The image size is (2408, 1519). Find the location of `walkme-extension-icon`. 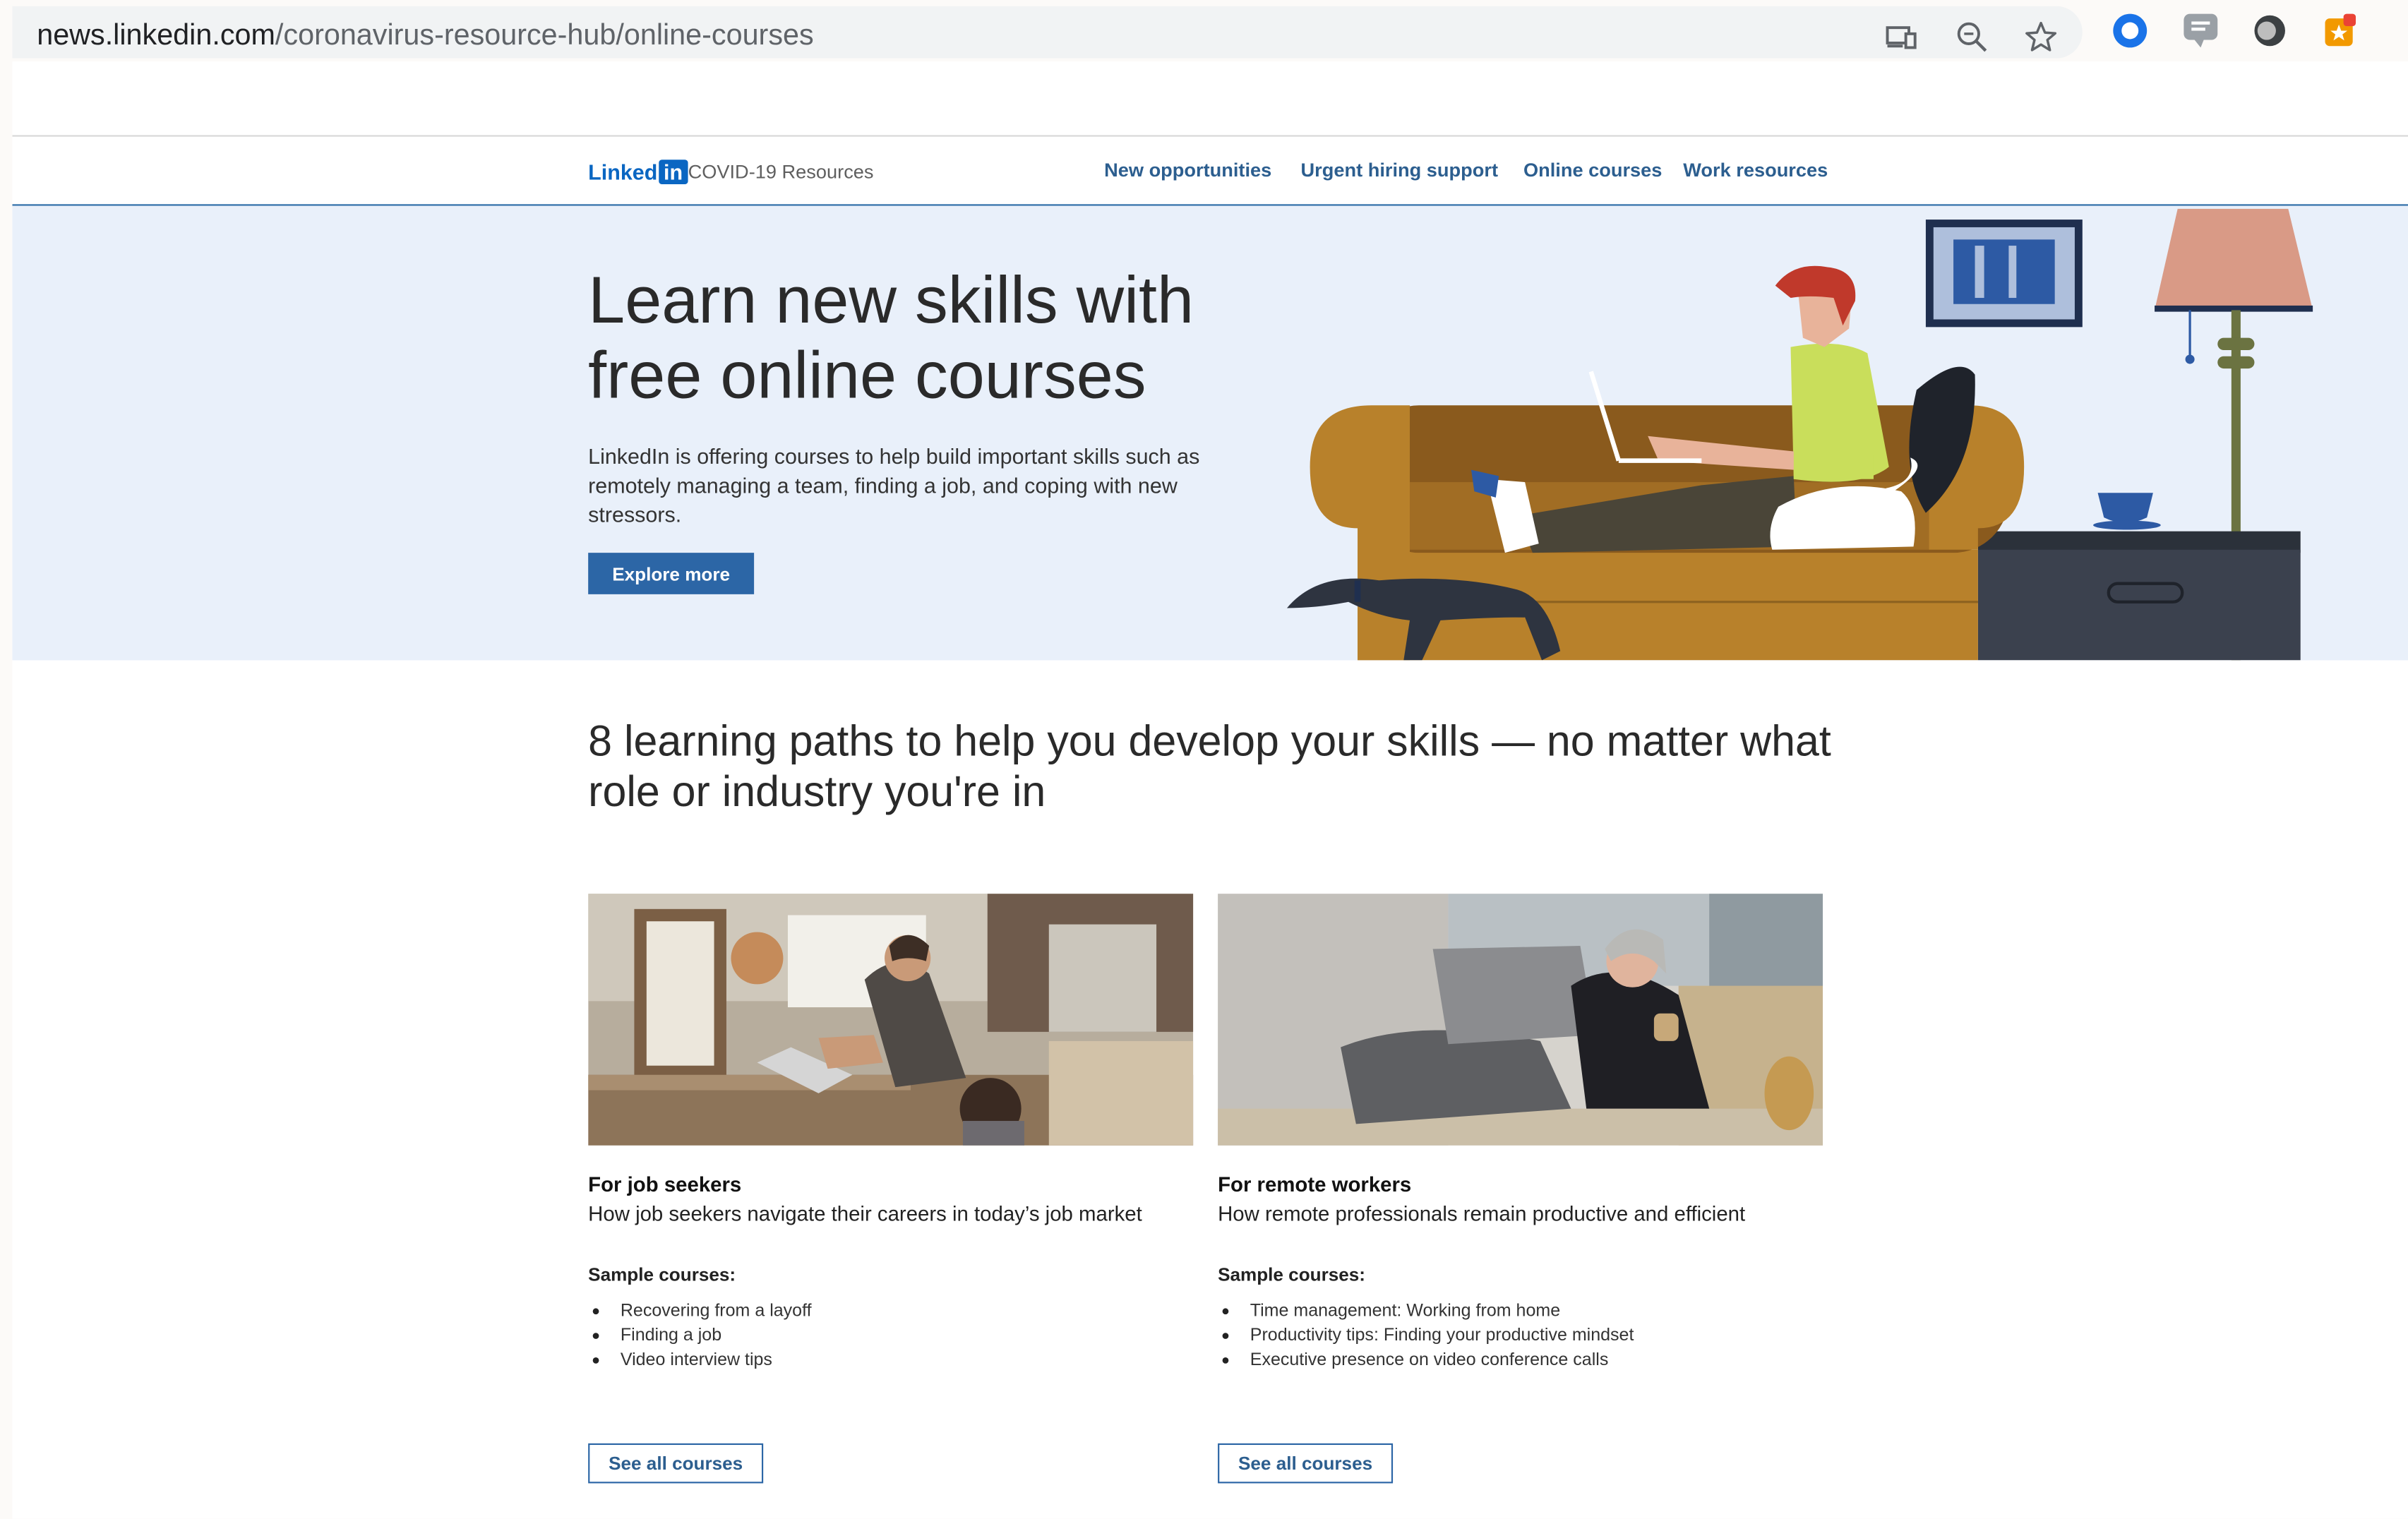

walkme-extension-icon is located at coordinates (2201, 30).